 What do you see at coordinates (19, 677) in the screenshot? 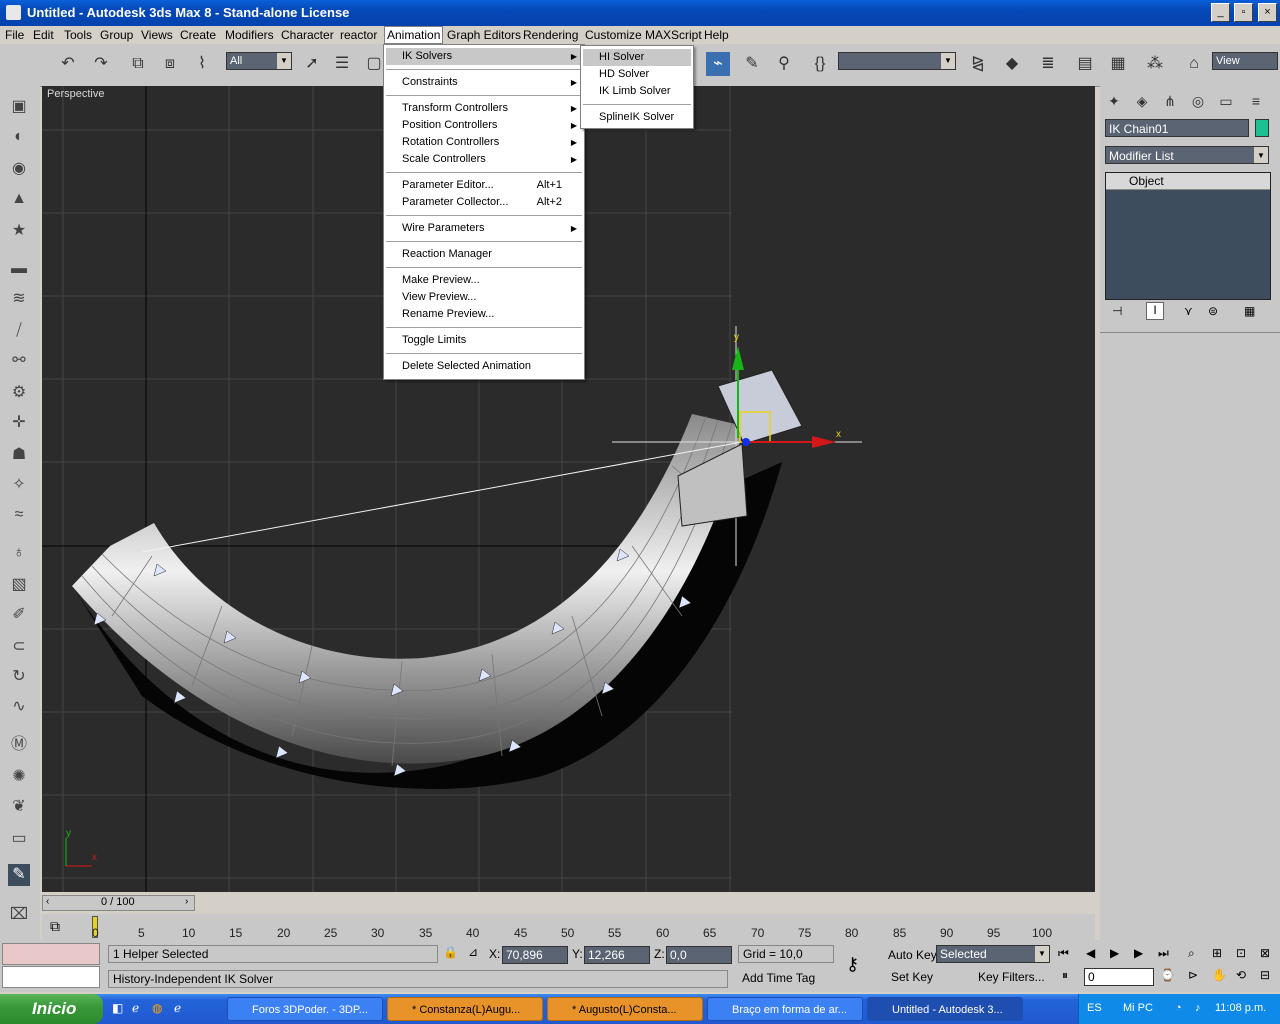
I see `rotate-icon: ↻` at bounding box center [19, 677].